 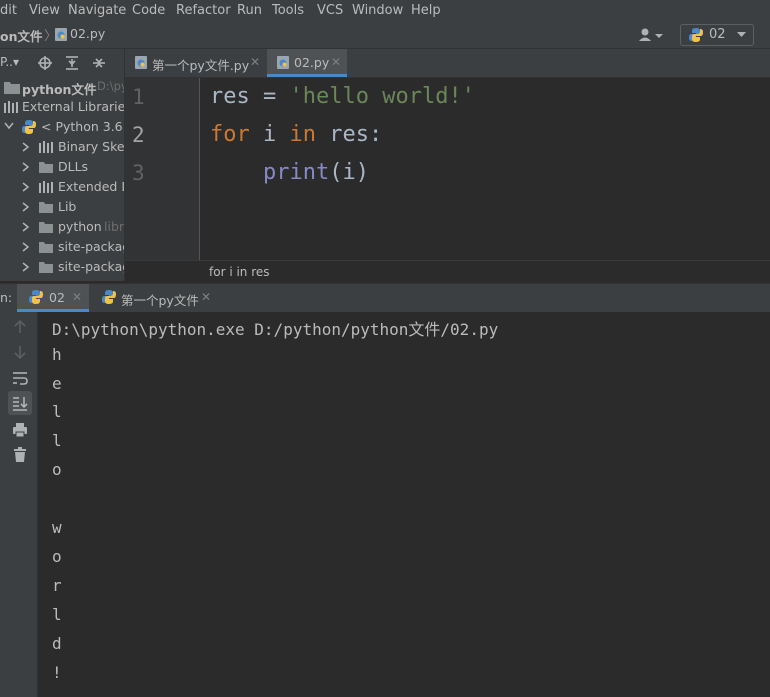 I want to click on tree-item-external-libraries-label: External Libraries, so click(x=73, y=106).